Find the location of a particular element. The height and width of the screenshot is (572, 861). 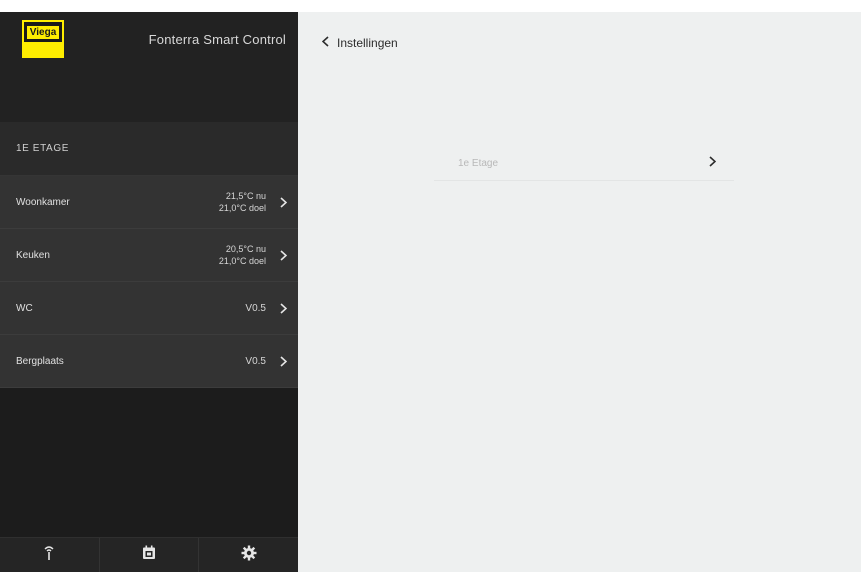

room-current-temp: 21,5°C nu is located at coordinates (245, 196).